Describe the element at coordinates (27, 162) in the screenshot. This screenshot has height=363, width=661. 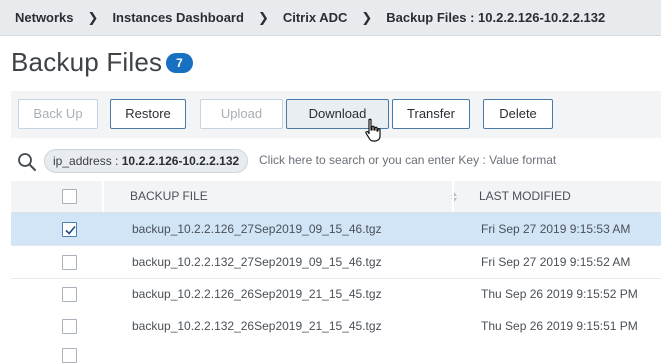
I see `search-icon` at that location.